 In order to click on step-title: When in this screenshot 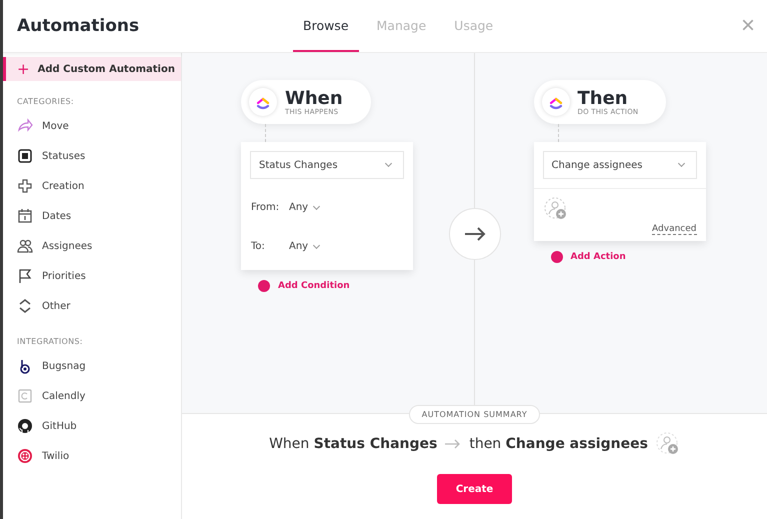, I will do `click(314, 98)`.